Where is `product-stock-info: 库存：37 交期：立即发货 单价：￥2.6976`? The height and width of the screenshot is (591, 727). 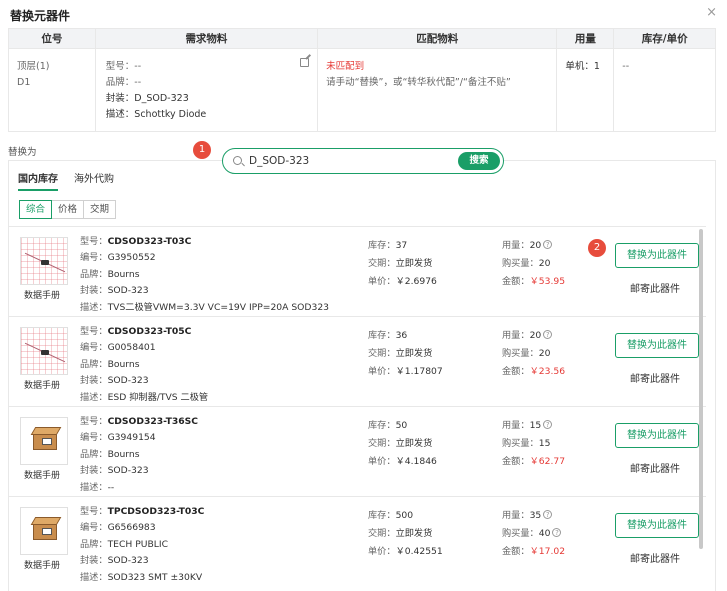
product-stock-info: 库存：37 交期：立即发货 单价：￥2.6976 is located at coordinates (402, 264).